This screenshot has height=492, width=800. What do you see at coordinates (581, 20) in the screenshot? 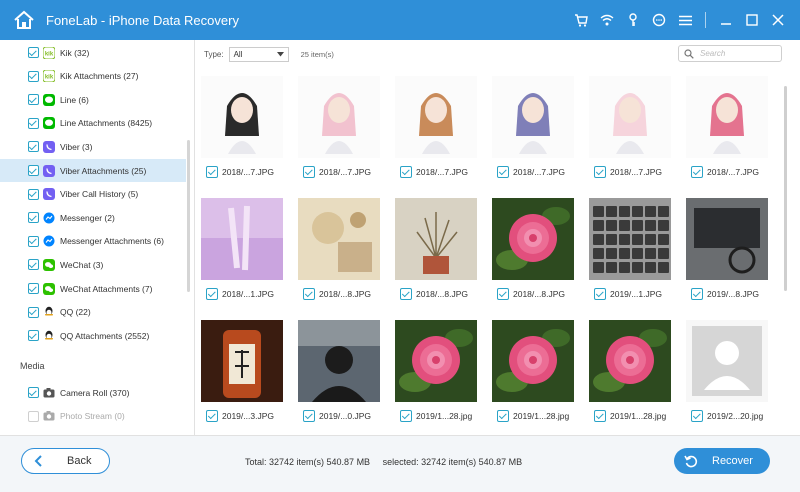
I see `cart-icon` at bounding box center [581, 20].